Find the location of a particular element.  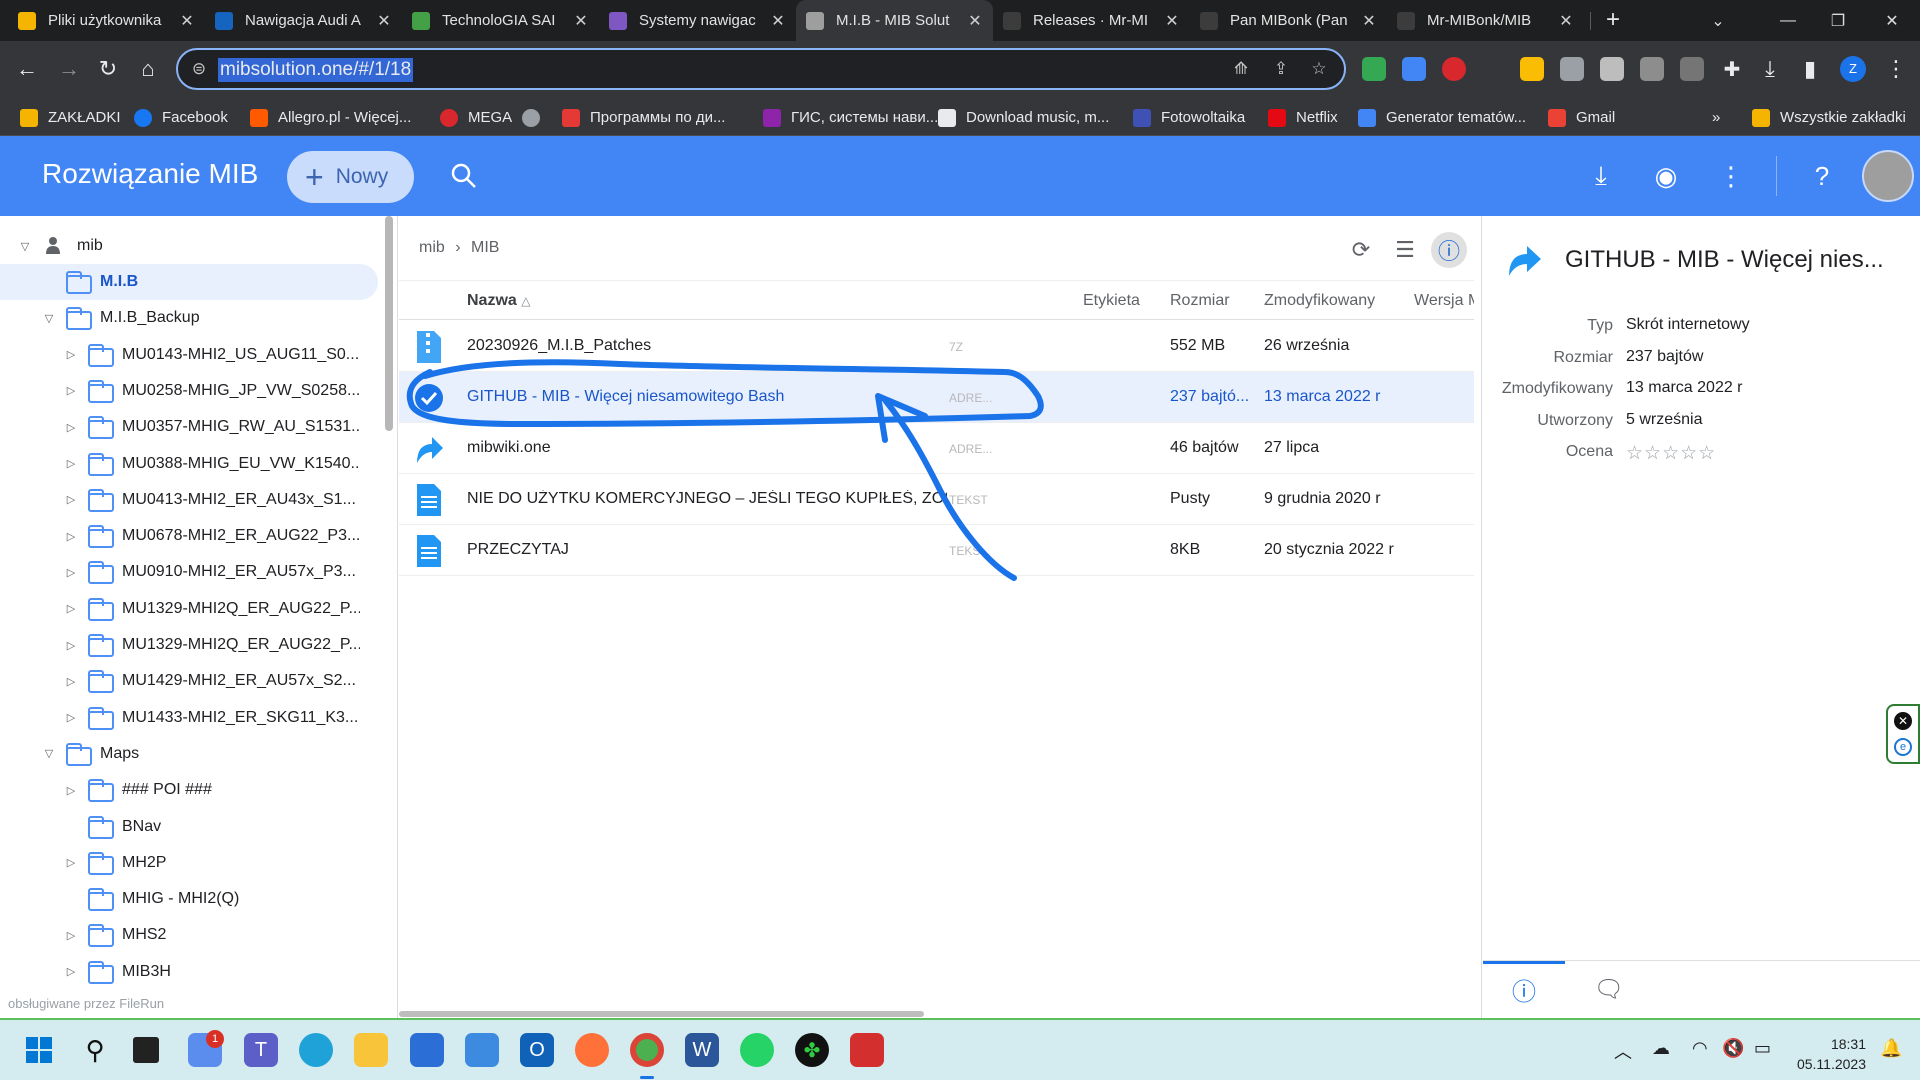

app-clover-icon: ✤ is located at coordinates (812, 1050).